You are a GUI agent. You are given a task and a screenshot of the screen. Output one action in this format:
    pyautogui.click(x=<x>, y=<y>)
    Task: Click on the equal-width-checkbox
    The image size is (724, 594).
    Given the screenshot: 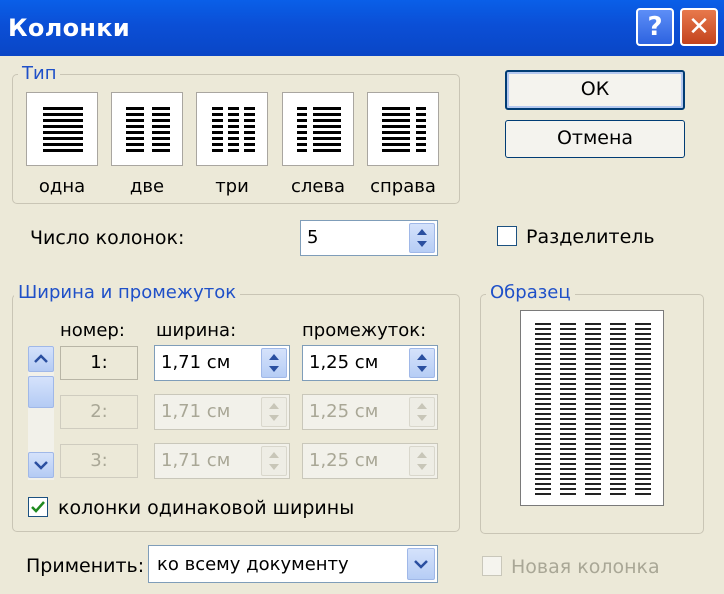 What is the action you would take?
    pyautogui.click(x=38, y=507)
    